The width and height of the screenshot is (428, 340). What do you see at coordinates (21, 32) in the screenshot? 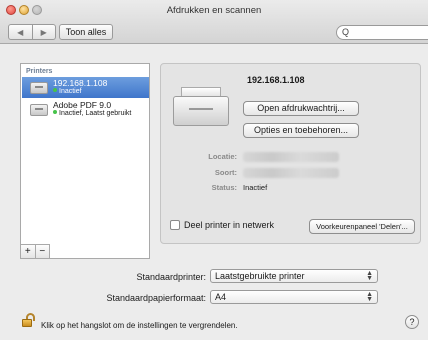
I see `back-arrow-icon: ◀` at bounding box center [21, 32].